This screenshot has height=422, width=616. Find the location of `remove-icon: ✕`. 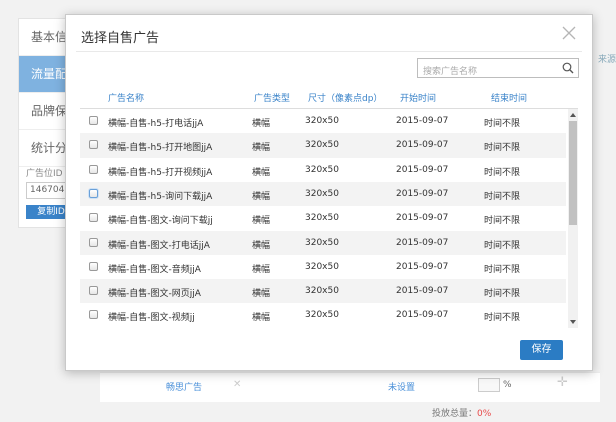

remove-icon: ✕ is located at coordinates (237, 384).